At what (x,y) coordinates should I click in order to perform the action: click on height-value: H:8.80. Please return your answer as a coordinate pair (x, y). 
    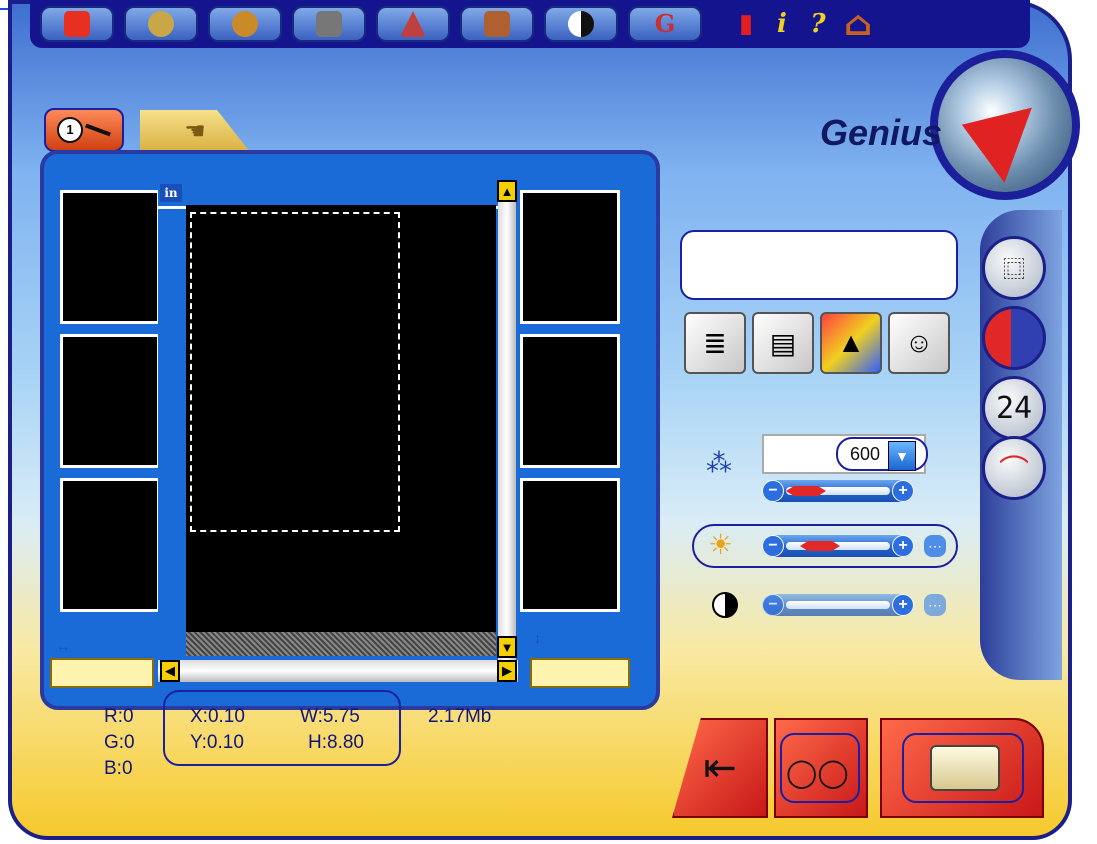
    Looking at the image, I should click on (336, 742).